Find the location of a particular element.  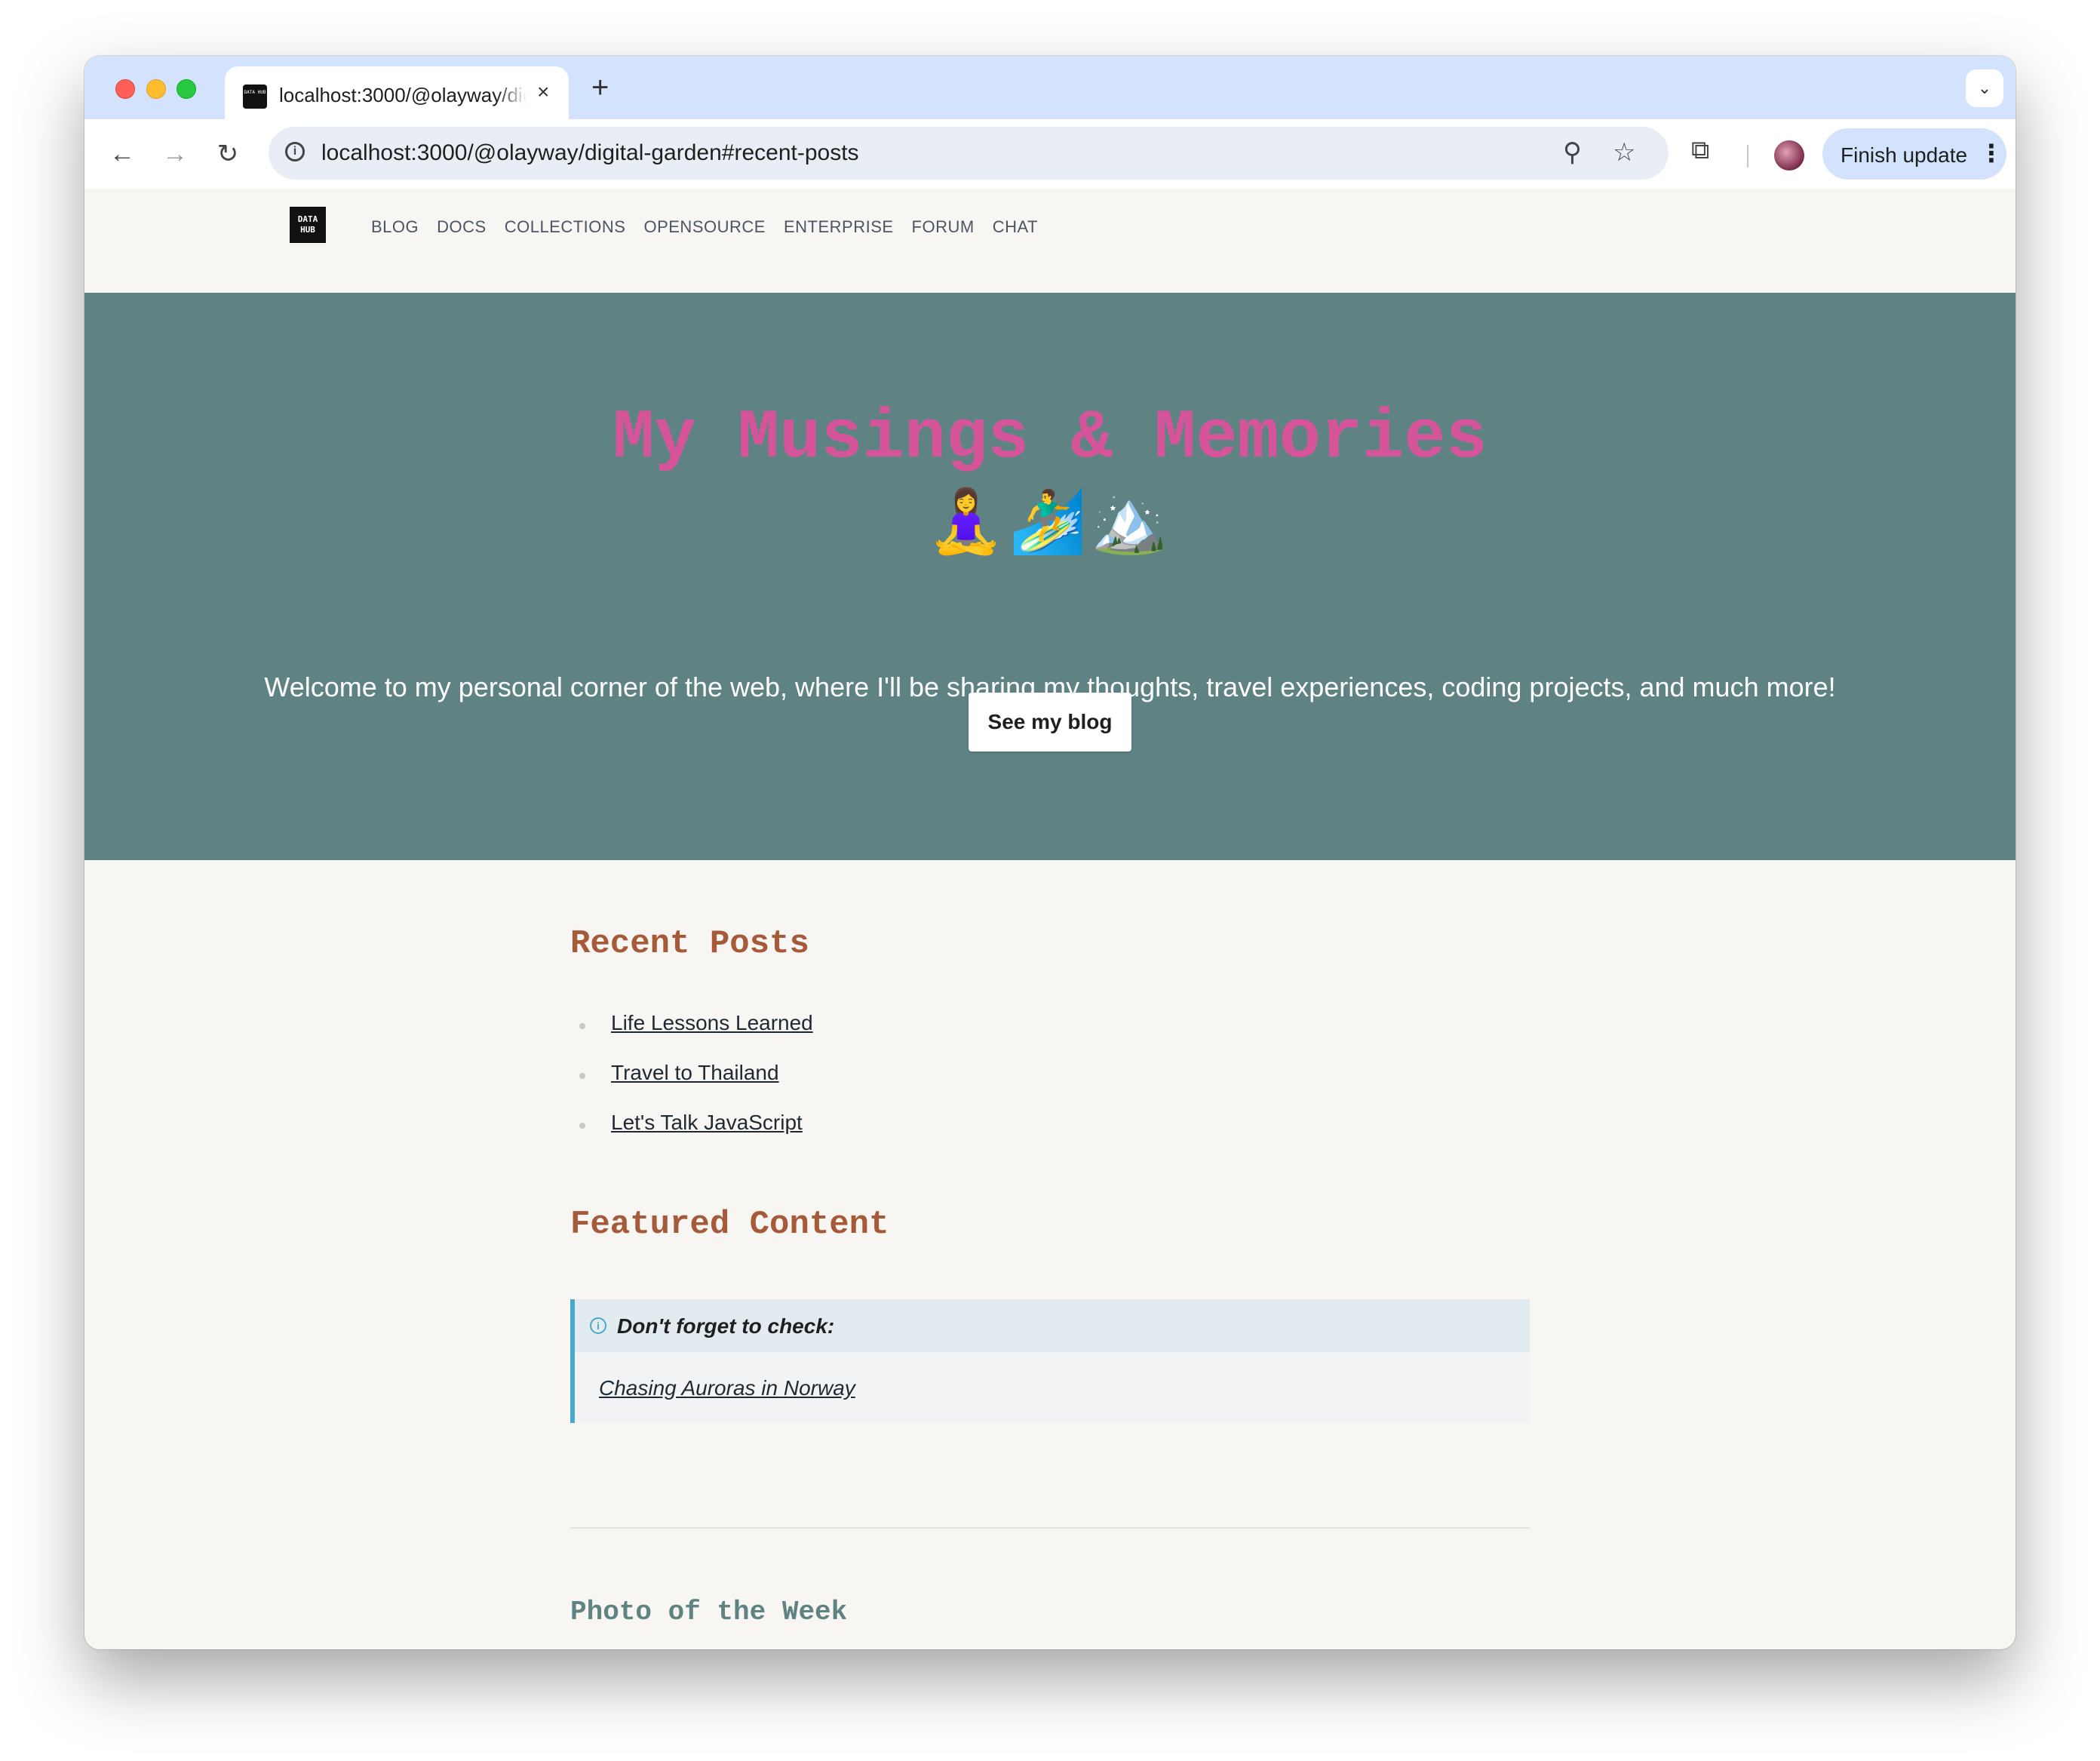

hero-emoji: 🧘‍♀️🏄‍♂️🏔️ is located at coordinates (1050, 521).